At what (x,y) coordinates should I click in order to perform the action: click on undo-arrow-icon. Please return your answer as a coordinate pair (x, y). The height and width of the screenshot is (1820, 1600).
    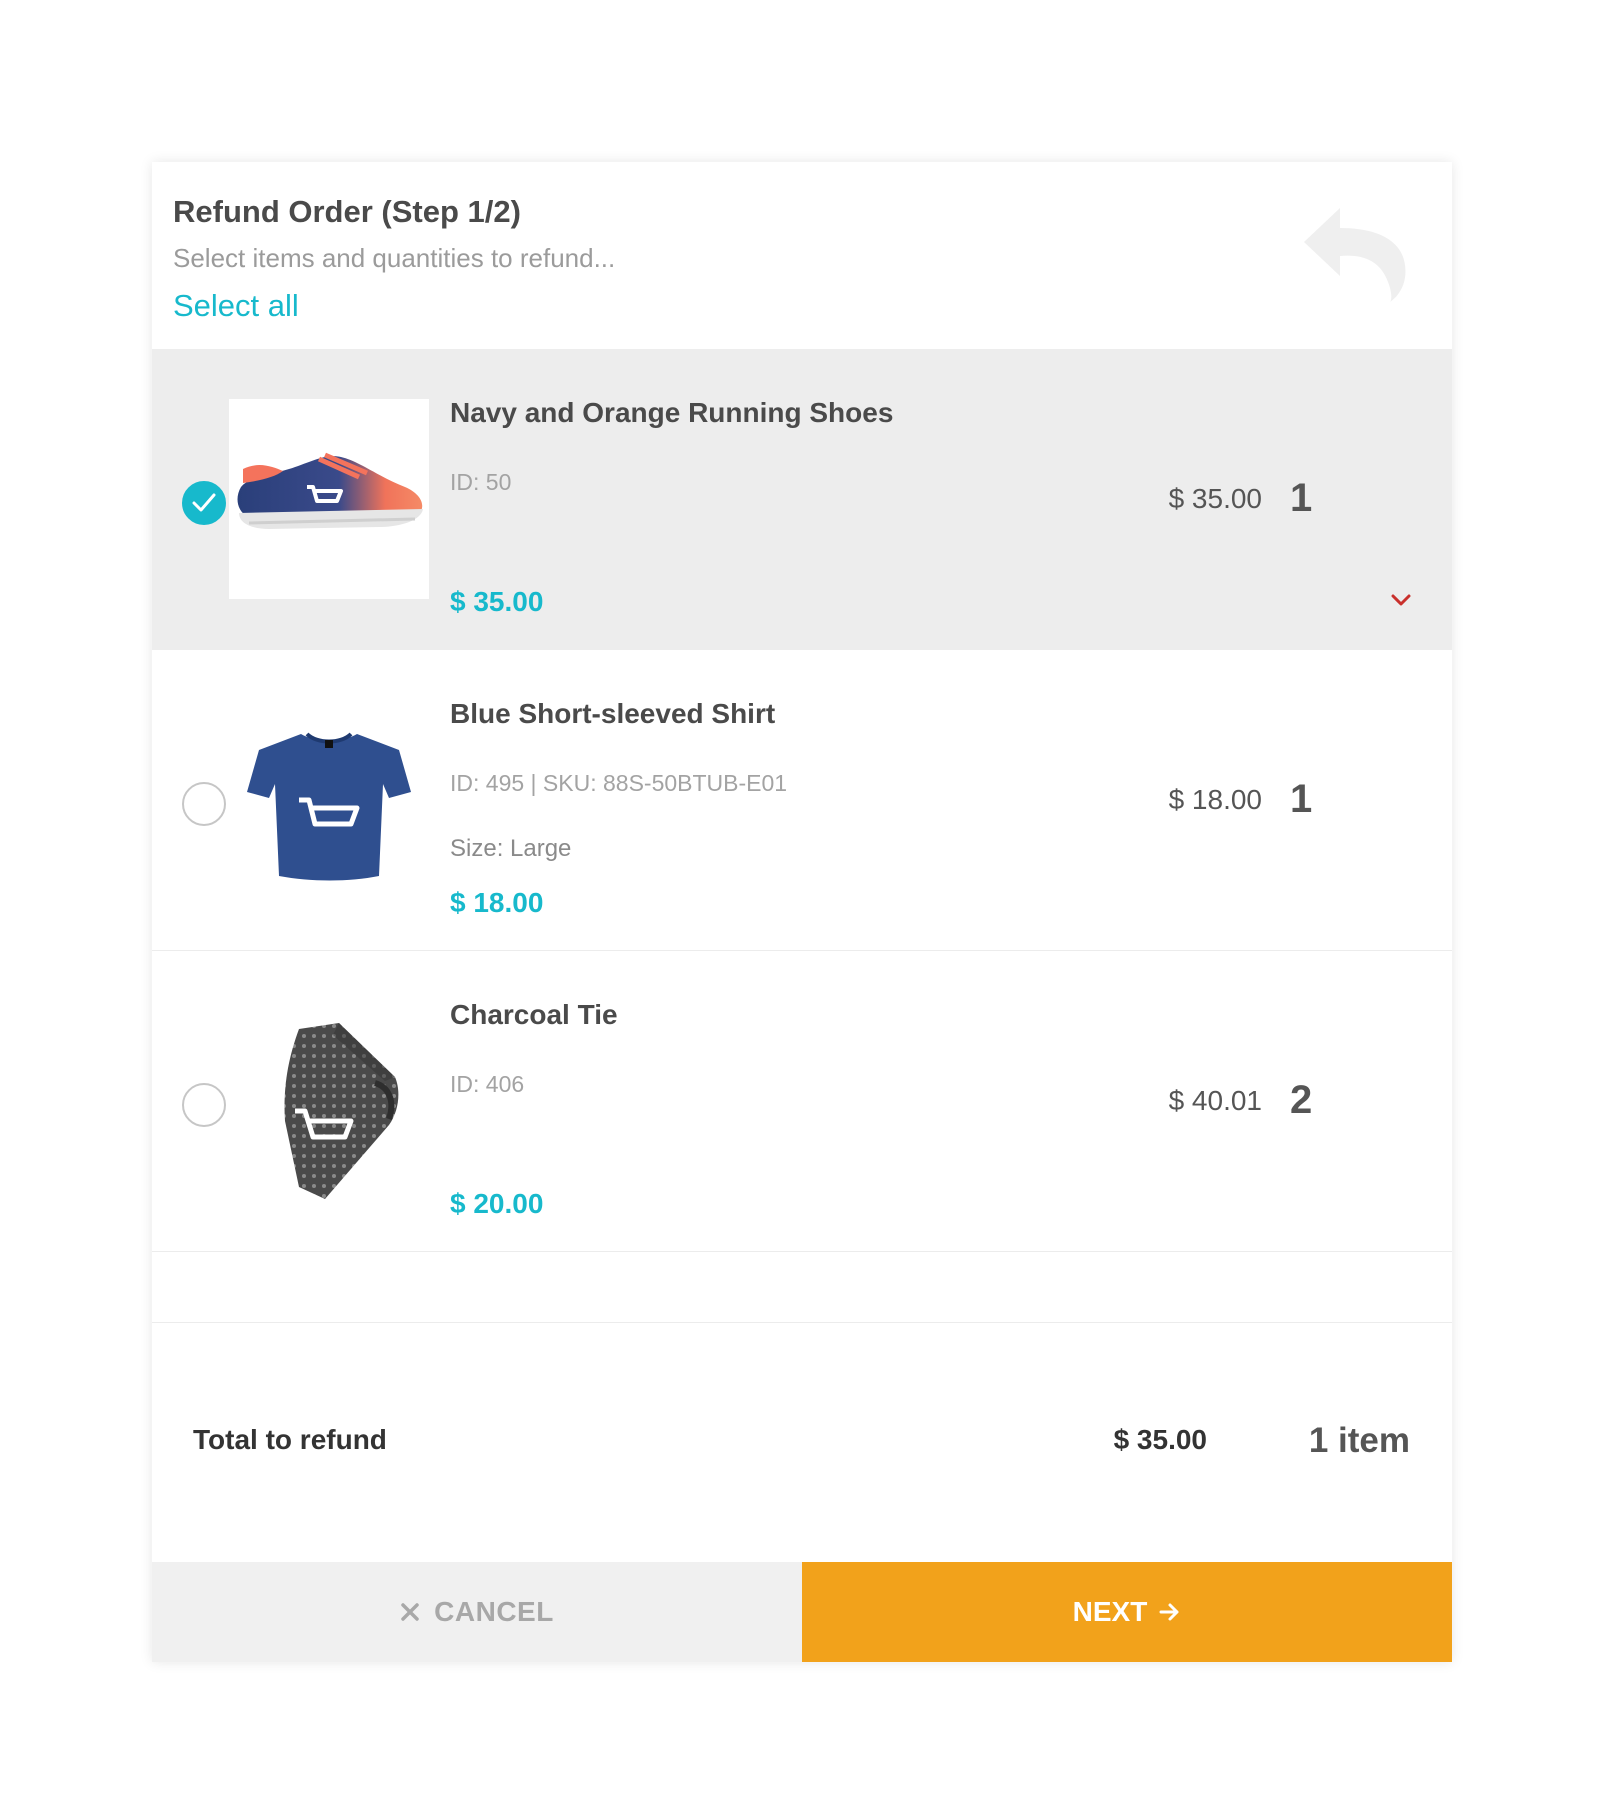
    Looking at the image, I should click on (1355, 254).